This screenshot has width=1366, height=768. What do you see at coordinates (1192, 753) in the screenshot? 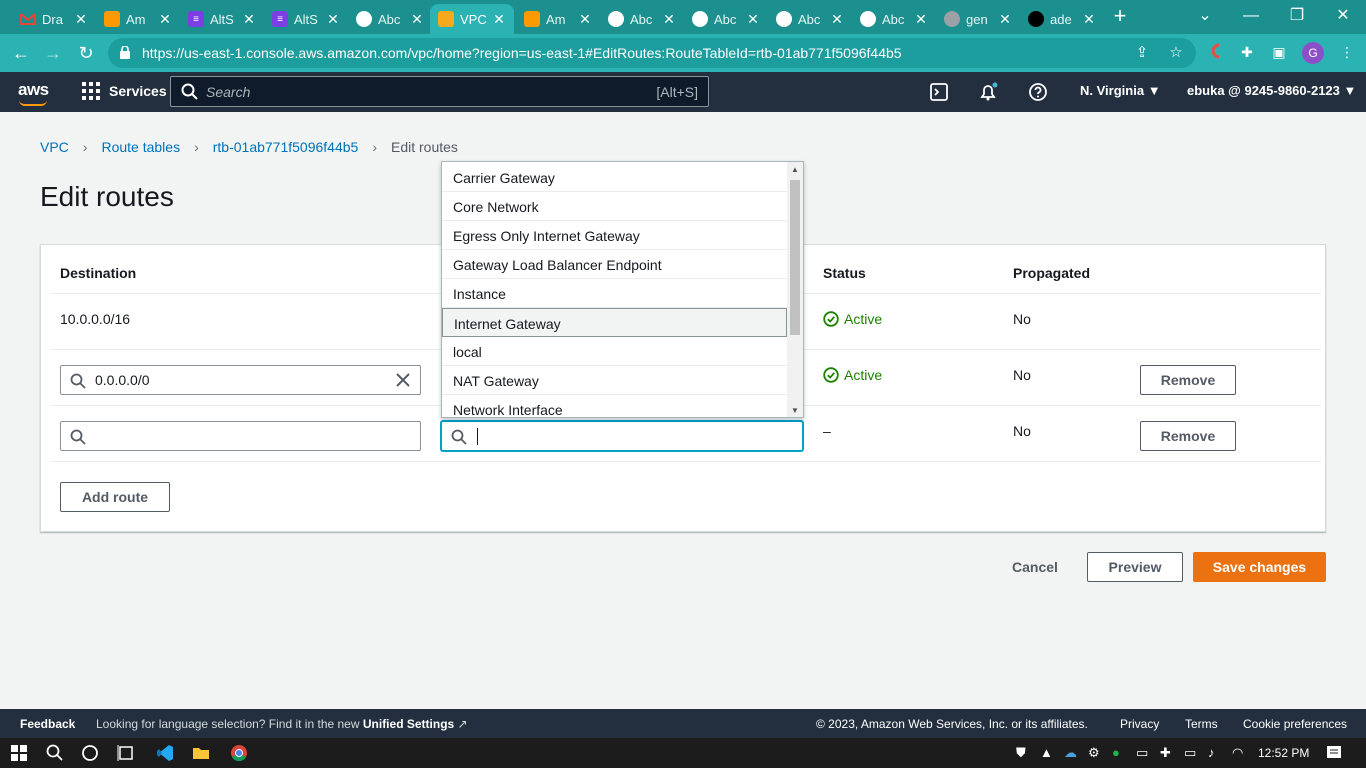
I see `battery-icon: ▭` at bounding box center [1192, 753].